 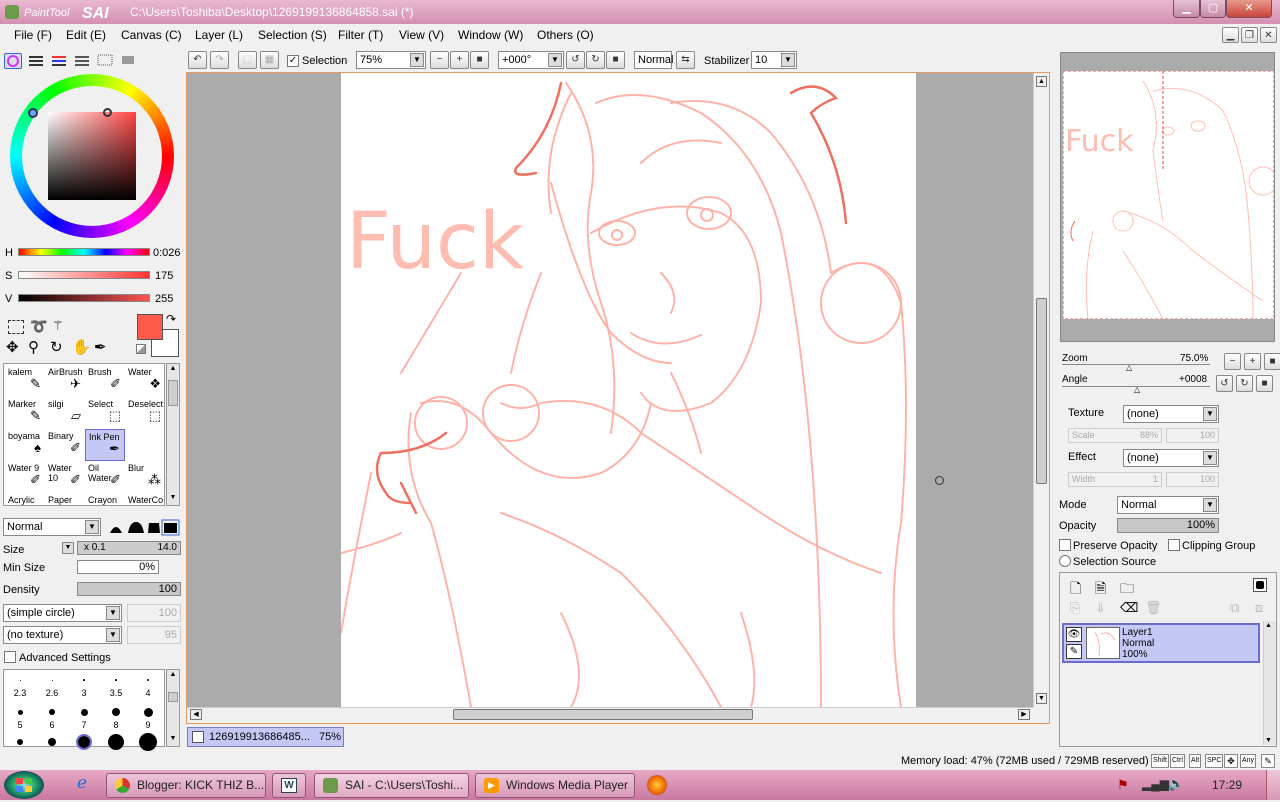 What do you see at coordinates (105, 61) in the screenshot?
I see `scratchpad-mode-icon` at bounding box center [105, 61].